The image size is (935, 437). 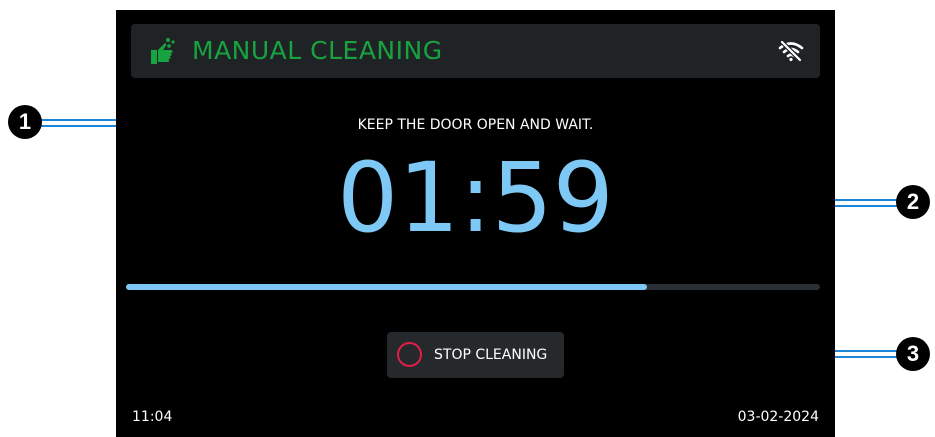 I want to click on page-title: MANUAL CLEANING, so click(x=317, y=50).